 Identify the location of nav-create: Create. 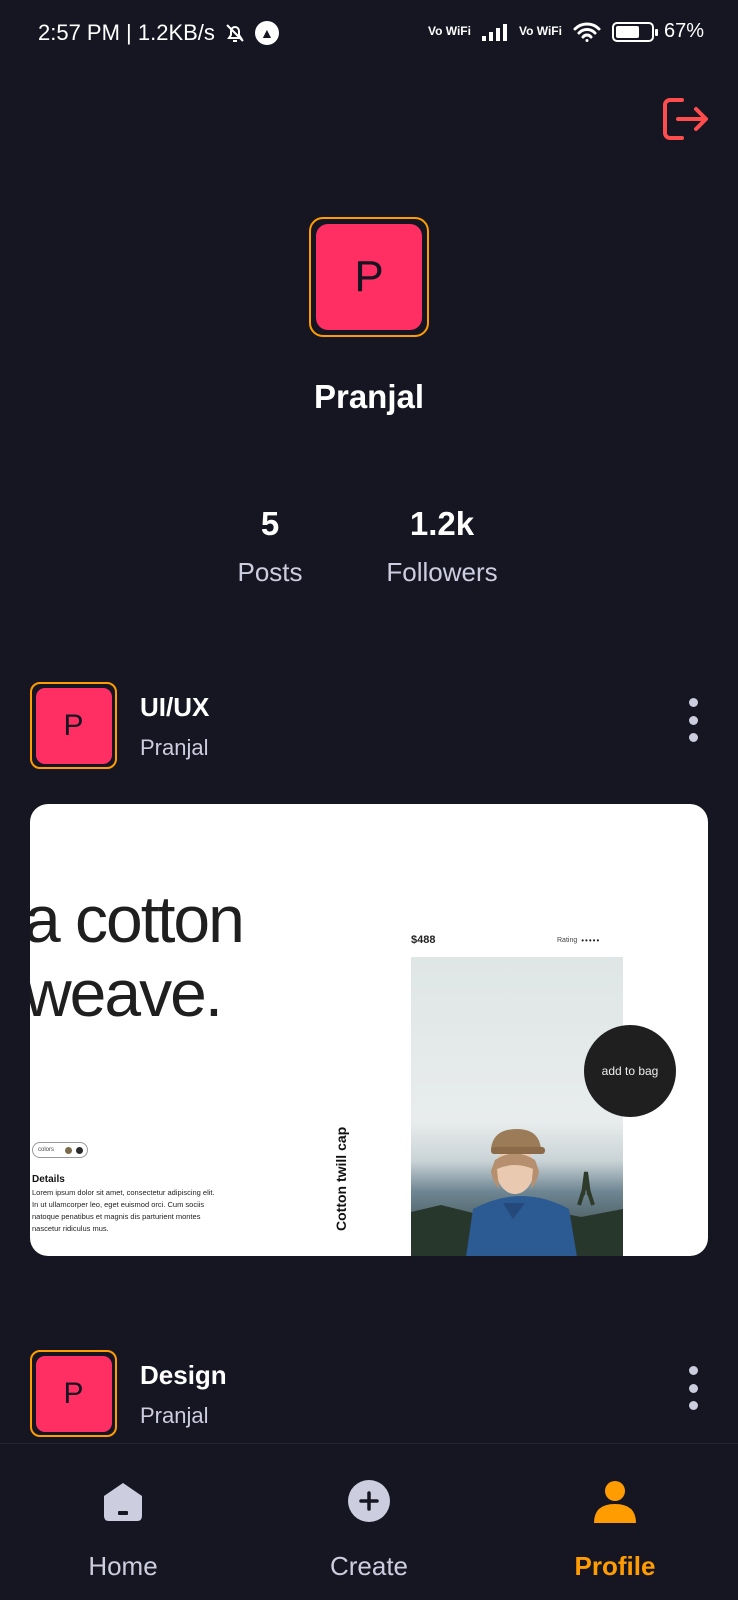
(369, 1522).